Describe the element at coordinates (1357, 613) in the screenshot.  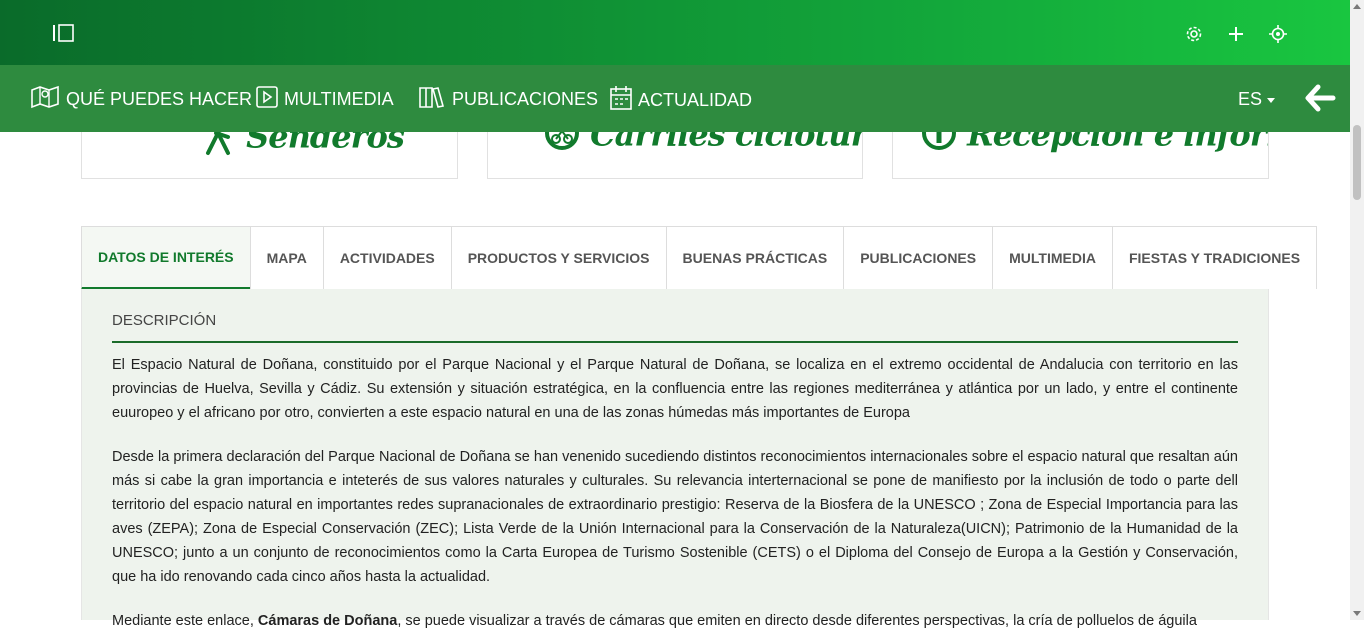
I see `scroll-down-arrow-icon` at that location.